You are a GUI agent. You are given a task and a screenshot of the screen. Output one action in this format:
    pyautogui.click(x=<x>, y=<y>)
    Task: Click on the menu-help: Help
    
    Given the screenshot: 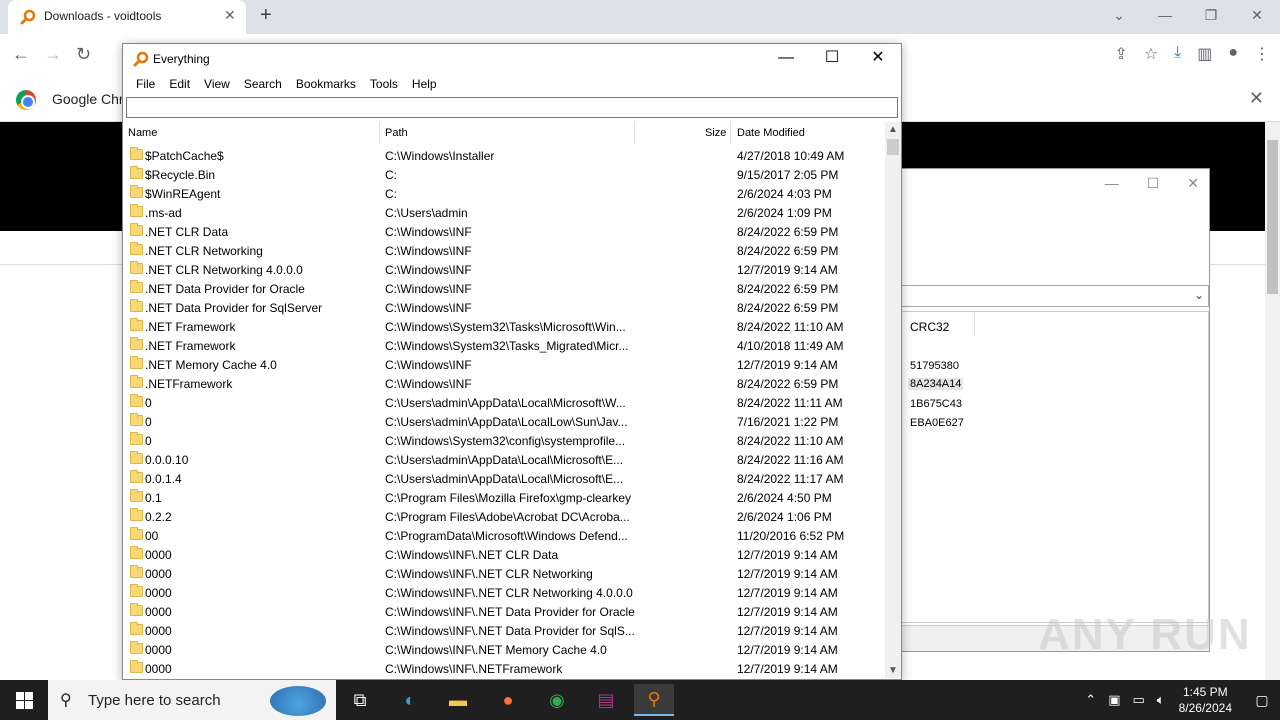 What is the action you would take?
    pyautogui.click(x=424, y=84)
    